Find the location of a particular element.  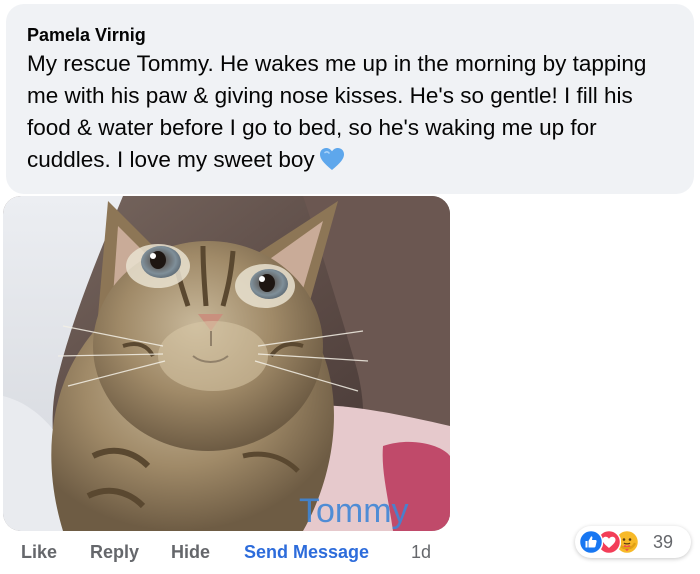

send-message-button: Send Message is located at coordinates (306, 552).